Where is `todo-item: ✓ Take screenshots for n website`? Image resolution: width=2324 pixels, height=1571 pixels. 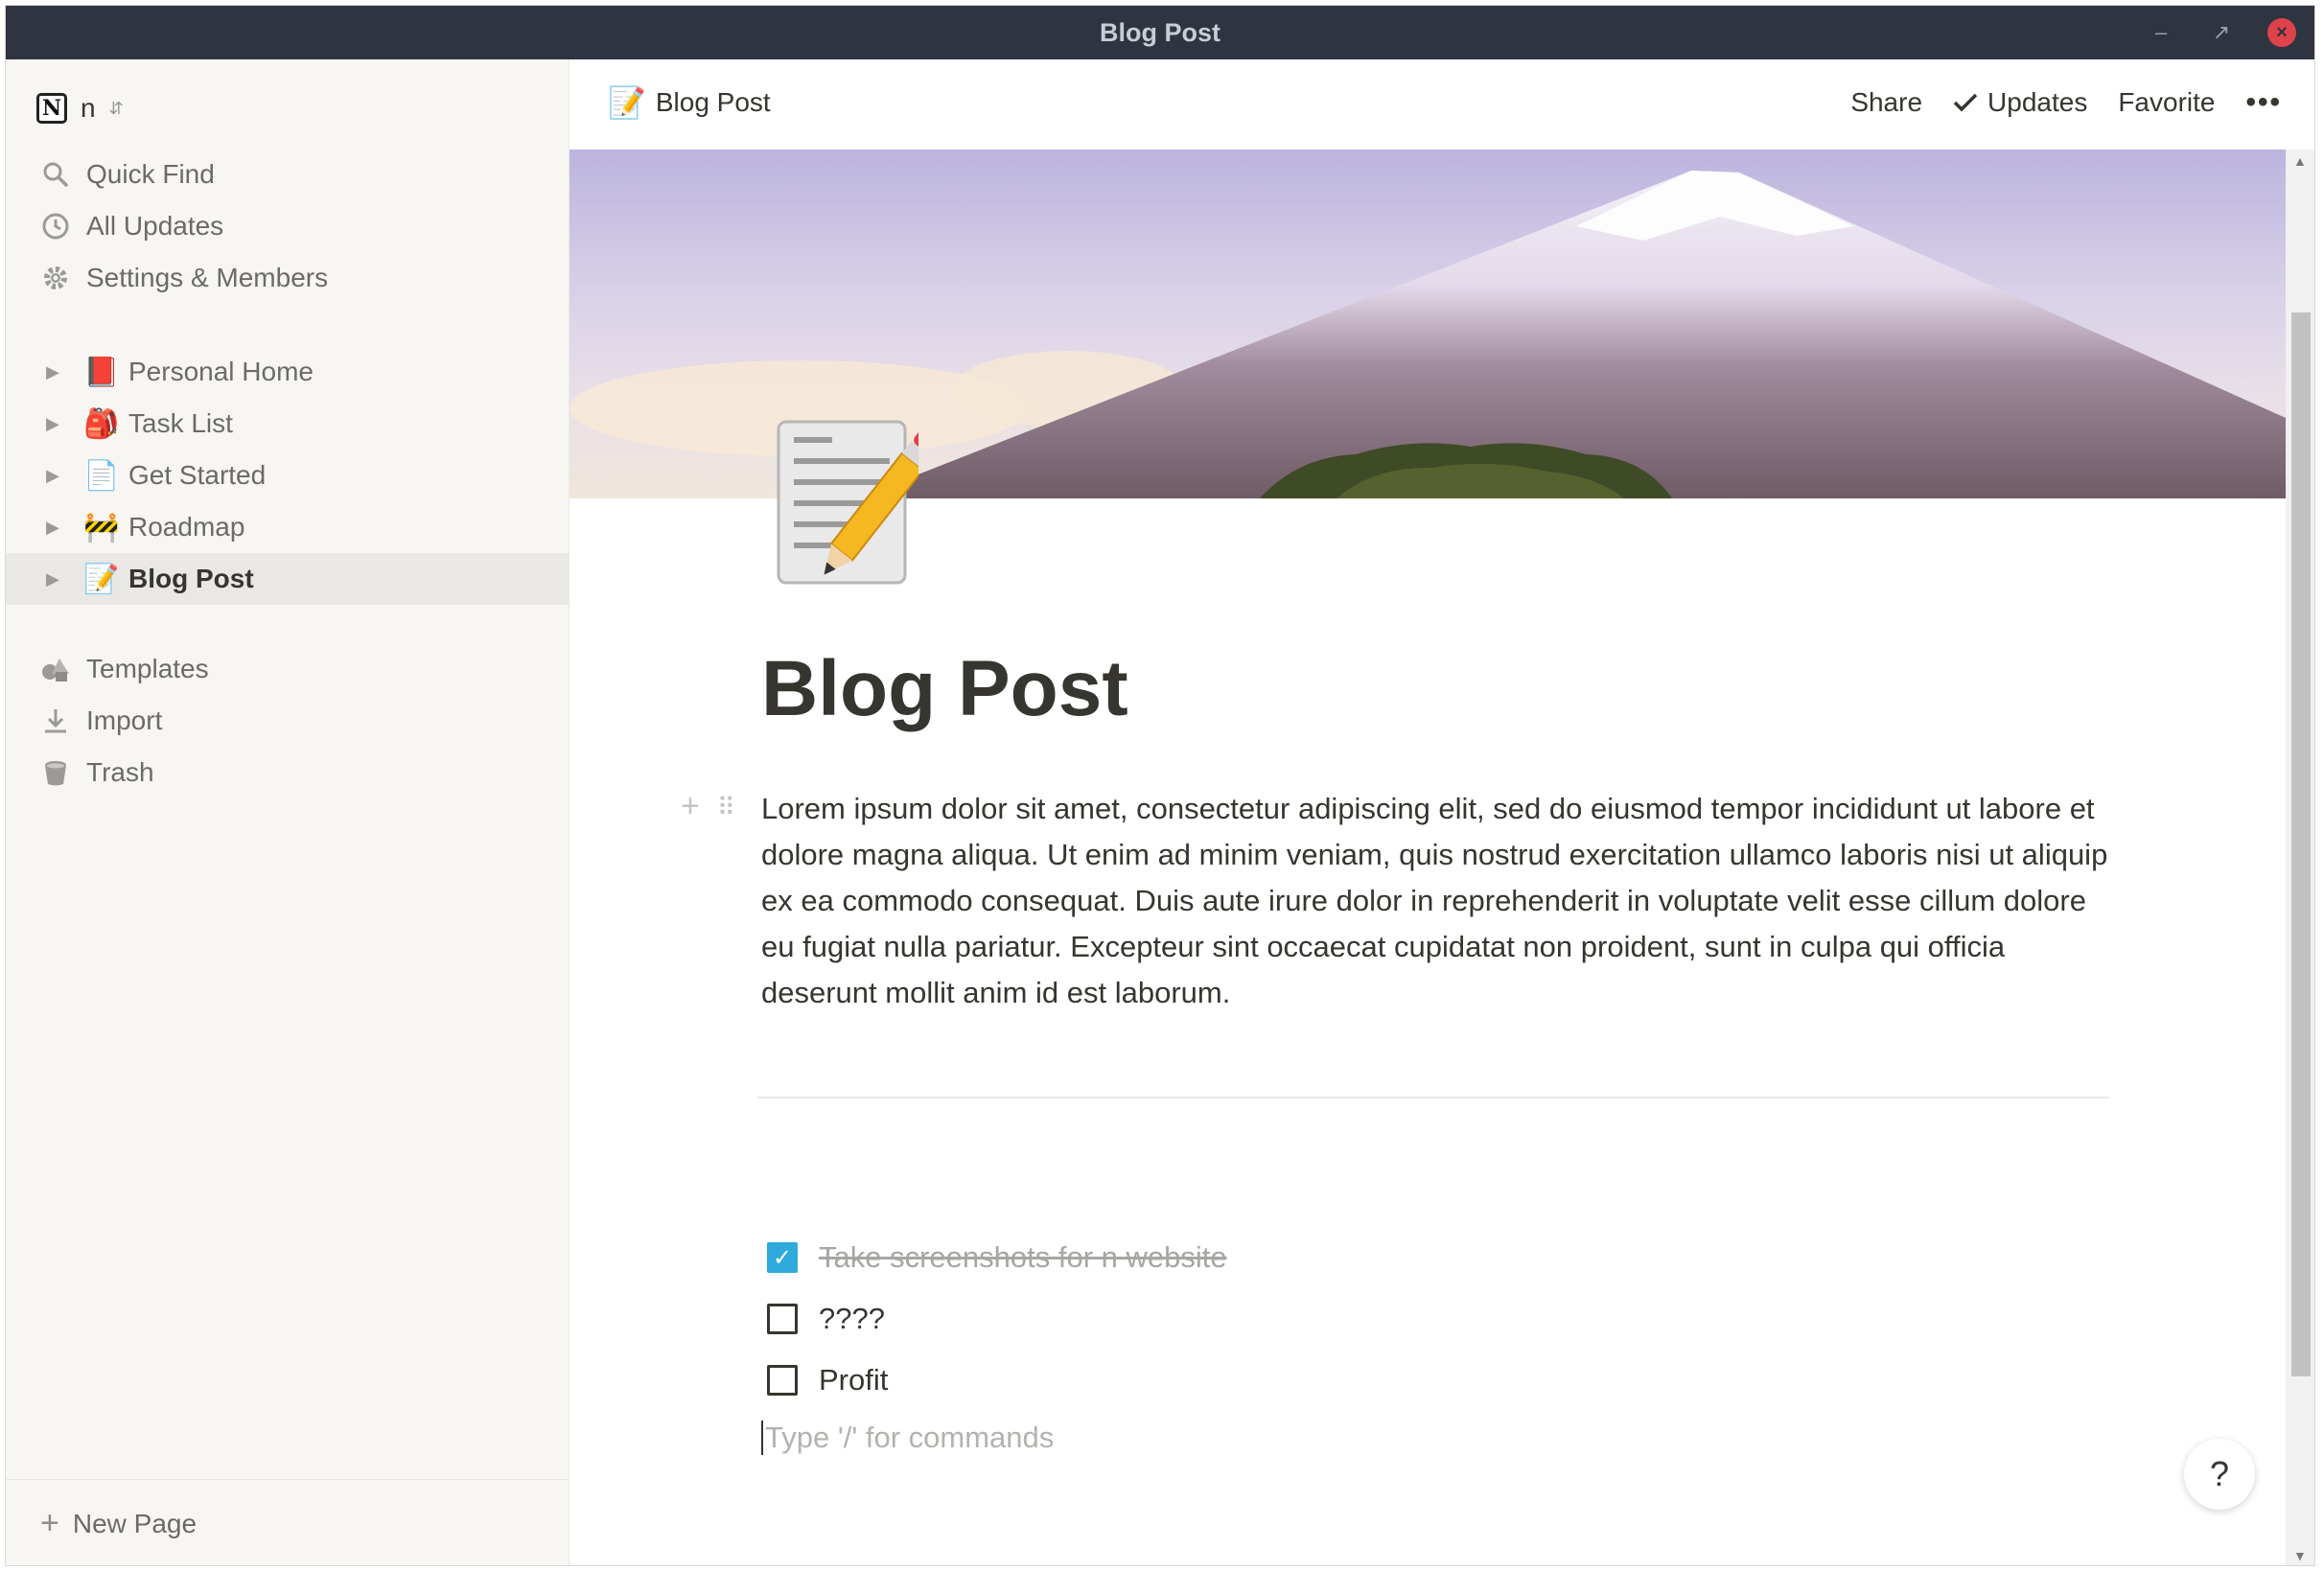 todo-item: ✓ Take screenshots for n website is located at coordinates (997, 1257).